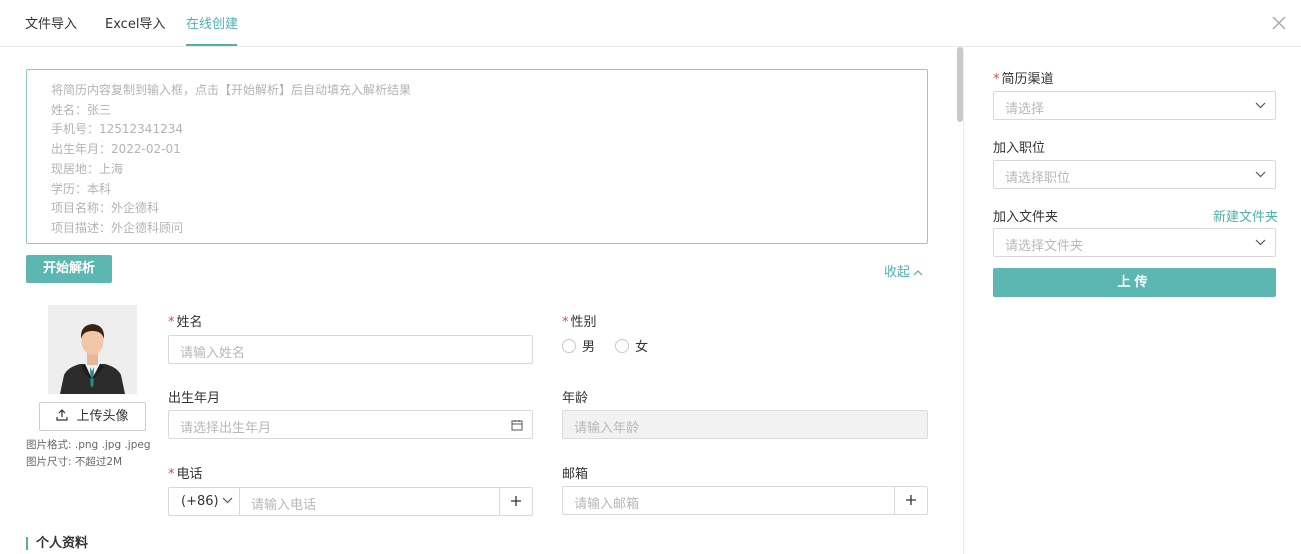 The width and height of the screenshot is (1301, 554). Describe the element at coordinates (1025, 109) in the screenshot. I see `channel-placeholder: 请选择` at that location.